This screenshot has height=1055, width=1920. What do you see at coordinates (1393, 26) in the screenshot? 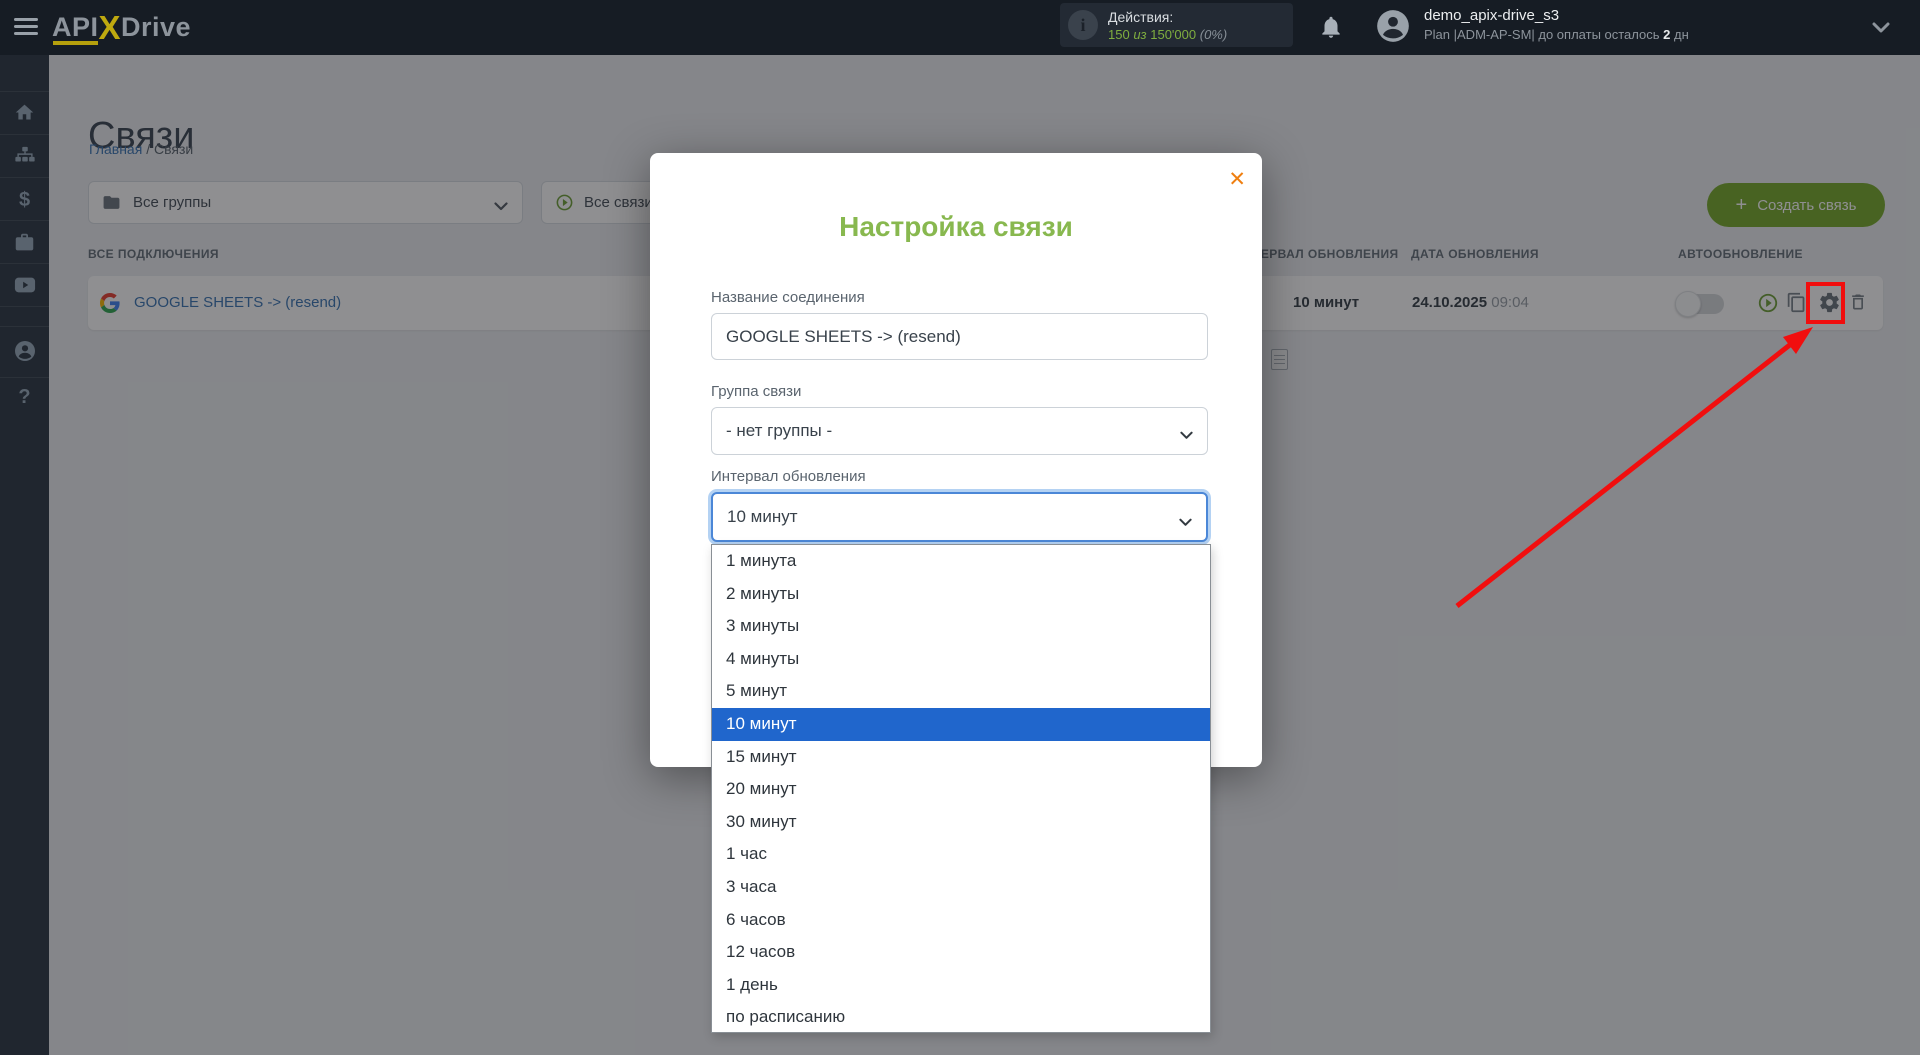
I see `user-avatar` at bounding box center [1393, 26].